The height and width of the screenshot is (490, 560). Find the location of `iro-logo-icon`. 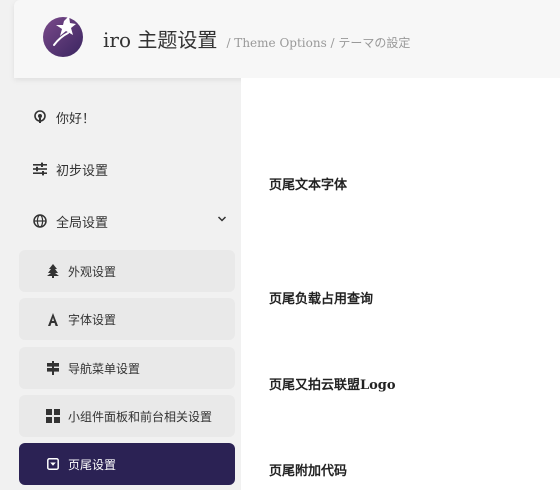

iro-logo-icon is located at coordinates (63, 36).